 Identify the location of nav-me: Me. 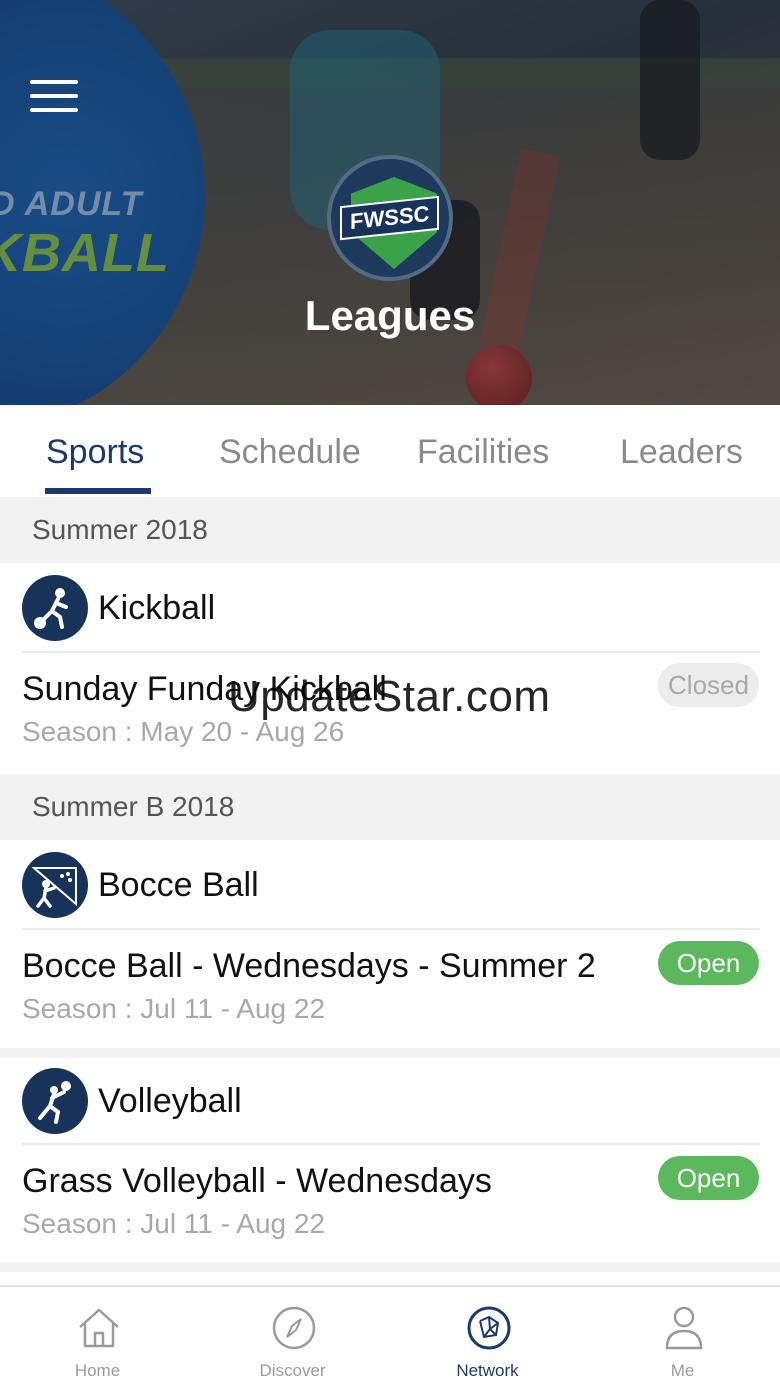
(682, 1337).